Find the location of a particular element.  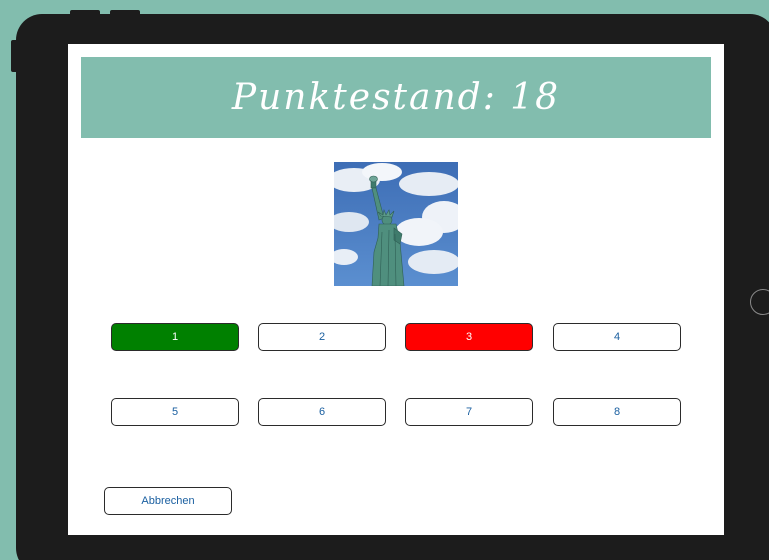

answer-button-6: 6 is located at coordinates (322, 412).